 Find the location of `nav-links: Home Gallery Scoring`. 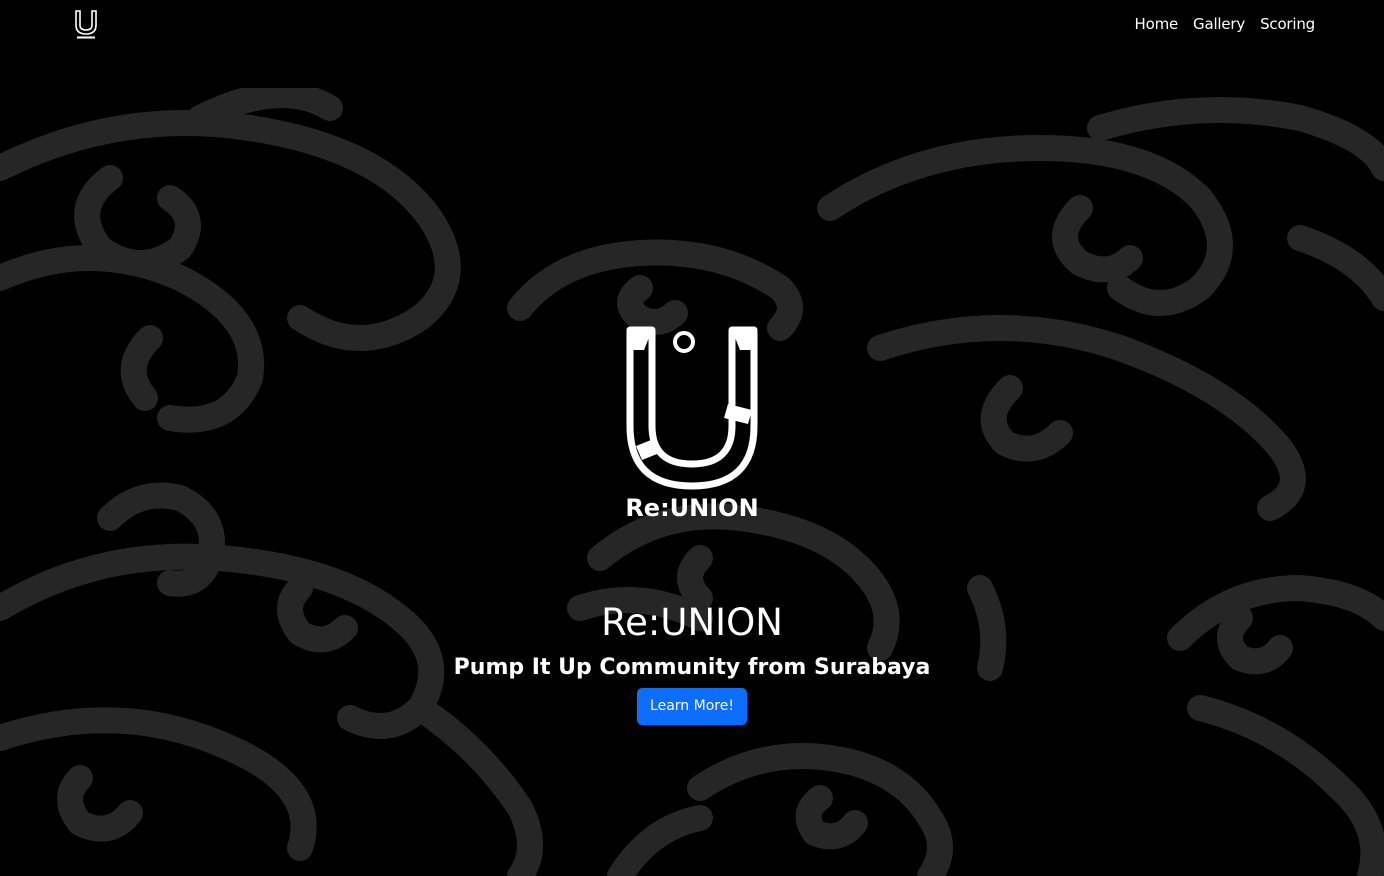

nav-links: Home Gallery Scoring is located at coordinates (1225, 24).